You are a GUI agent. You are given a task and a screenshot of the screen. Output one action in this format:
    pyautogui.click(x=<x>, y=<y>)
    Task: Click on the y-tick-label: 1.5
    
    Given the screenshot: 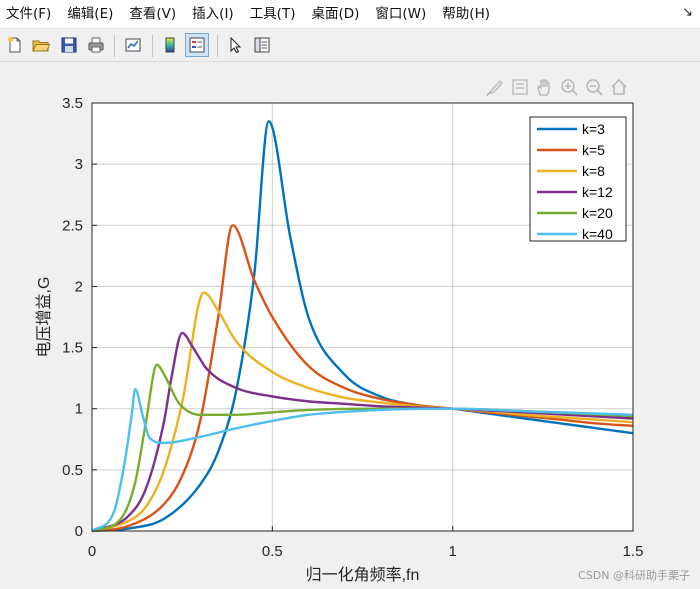 What is the action you would take?
    pyautogui.click(x=72, y=348)
    